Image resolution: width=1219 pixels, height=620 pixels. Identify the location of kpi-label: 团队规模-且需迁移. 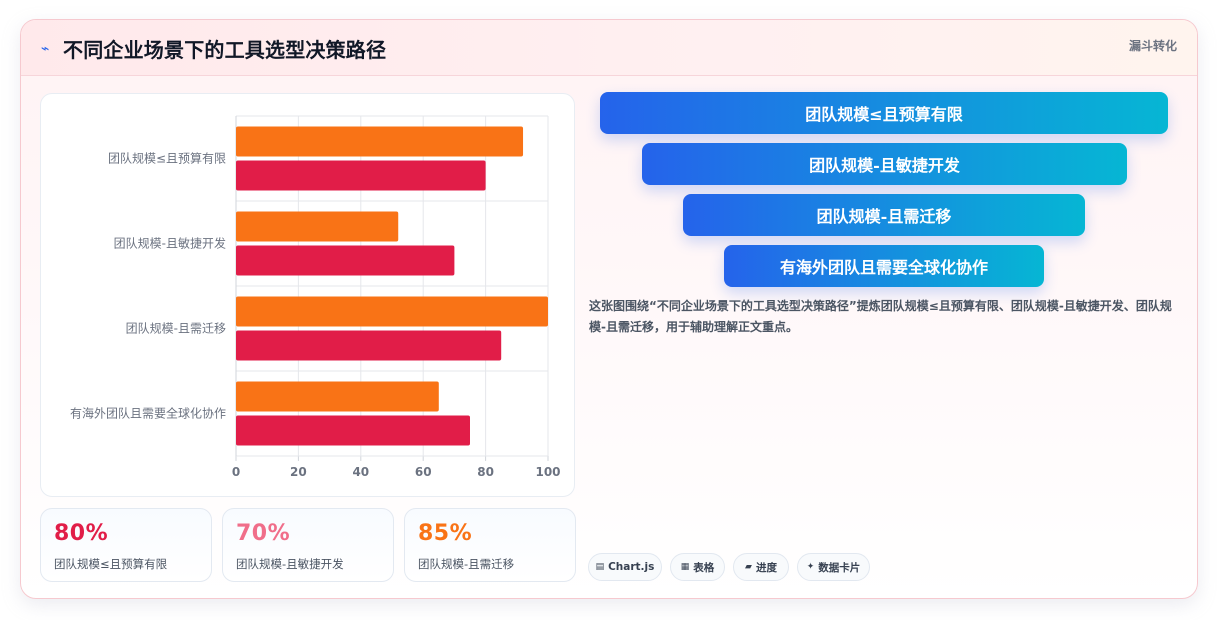
(466, 564).